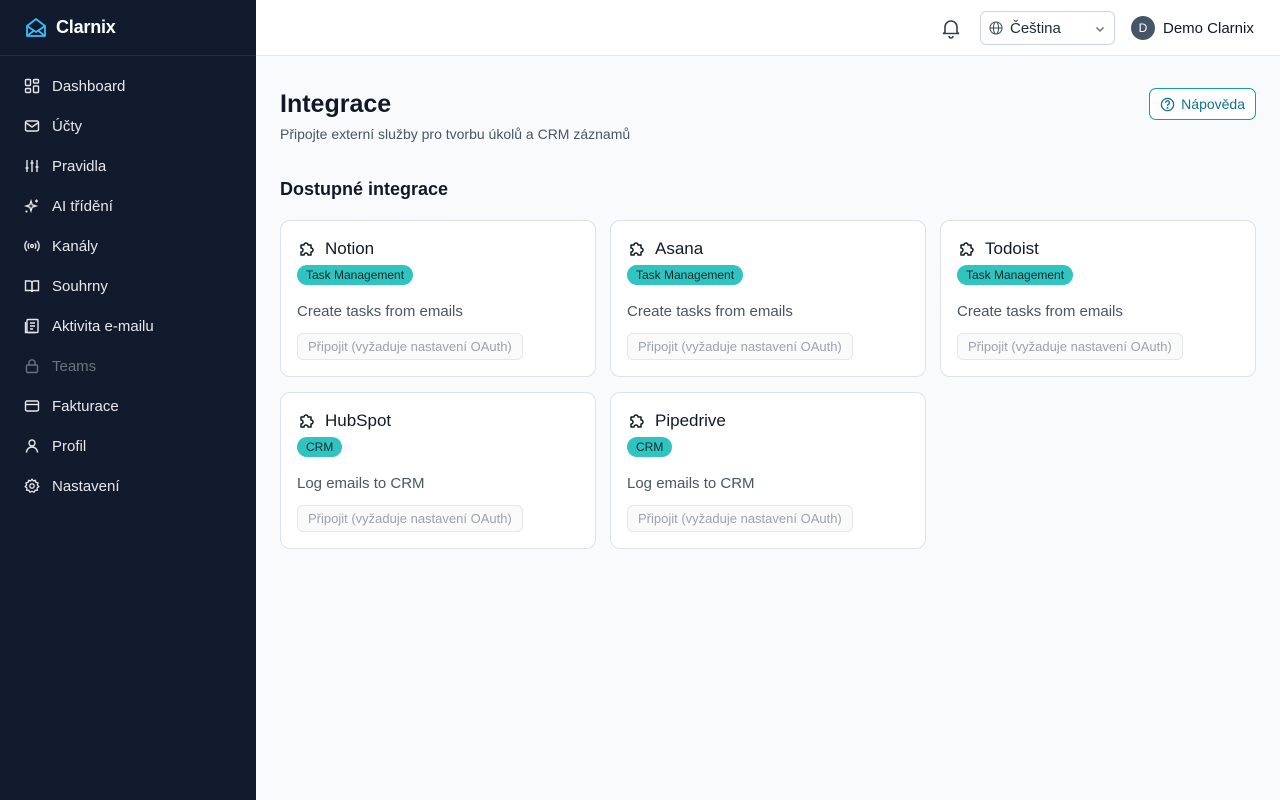 This screenshot has height=800, width=1280. What do you see at coordinates (32, 86) in the screenshot?
I see `dashboard-icon` at bounding box center [32, 86].